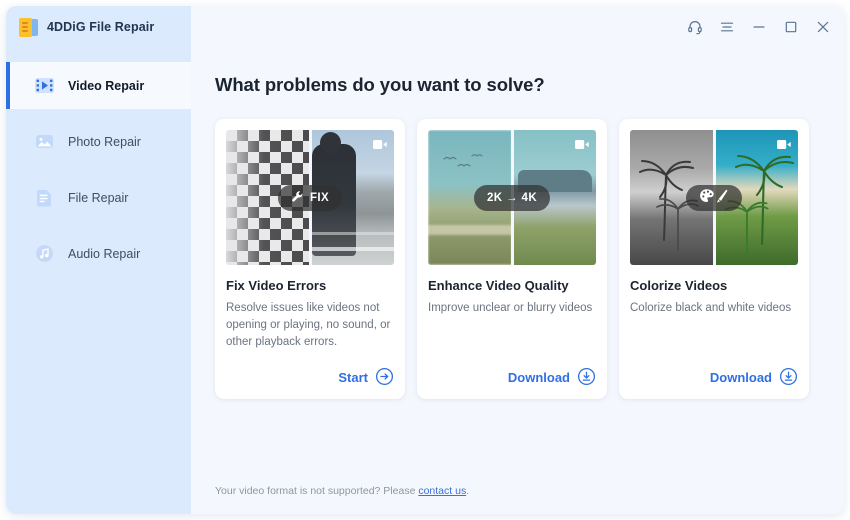 This screenshot has width=850, height=520. What do you see at coordinates (297, 198) in the screenshot?
I see `wrench-icon` at bounding box center [297, 198].